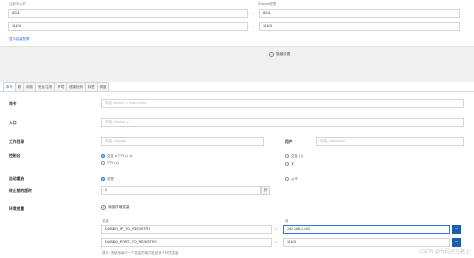 The image size is (474, 258). What do you see at coordinates (113, 163) in the screenshot?
I see `radio-label: TTY (-t)` at bounding box center [113, 163].